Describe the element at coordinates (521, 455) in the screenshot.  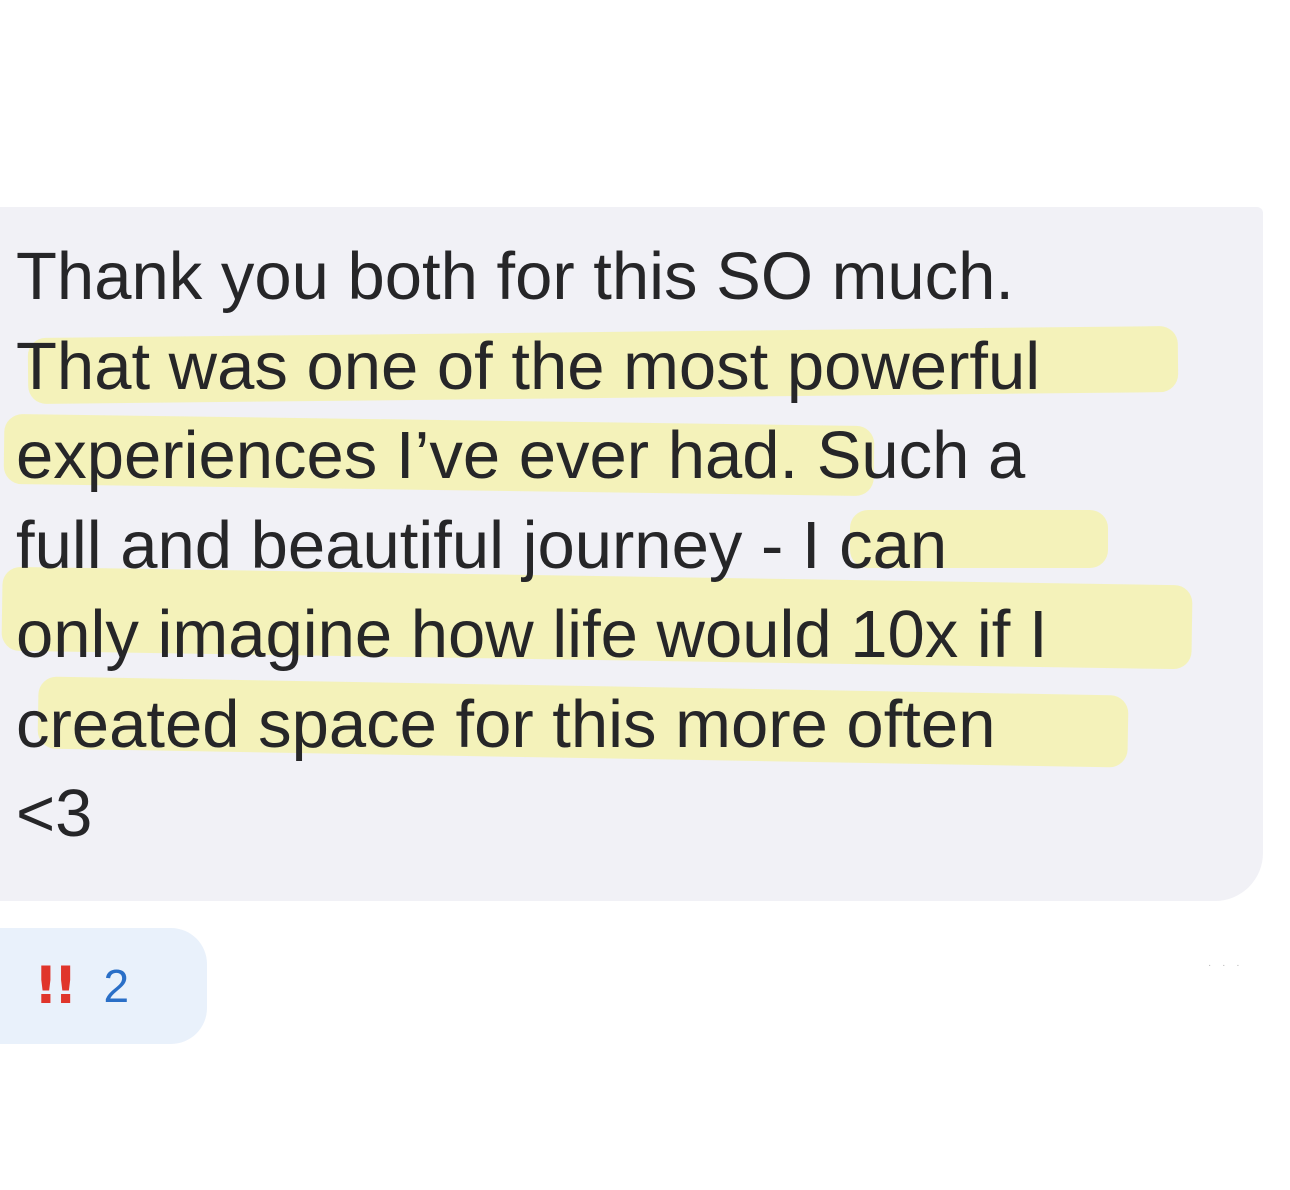
I see `message-line: experiences I’ve ever had. Such a` at that location.